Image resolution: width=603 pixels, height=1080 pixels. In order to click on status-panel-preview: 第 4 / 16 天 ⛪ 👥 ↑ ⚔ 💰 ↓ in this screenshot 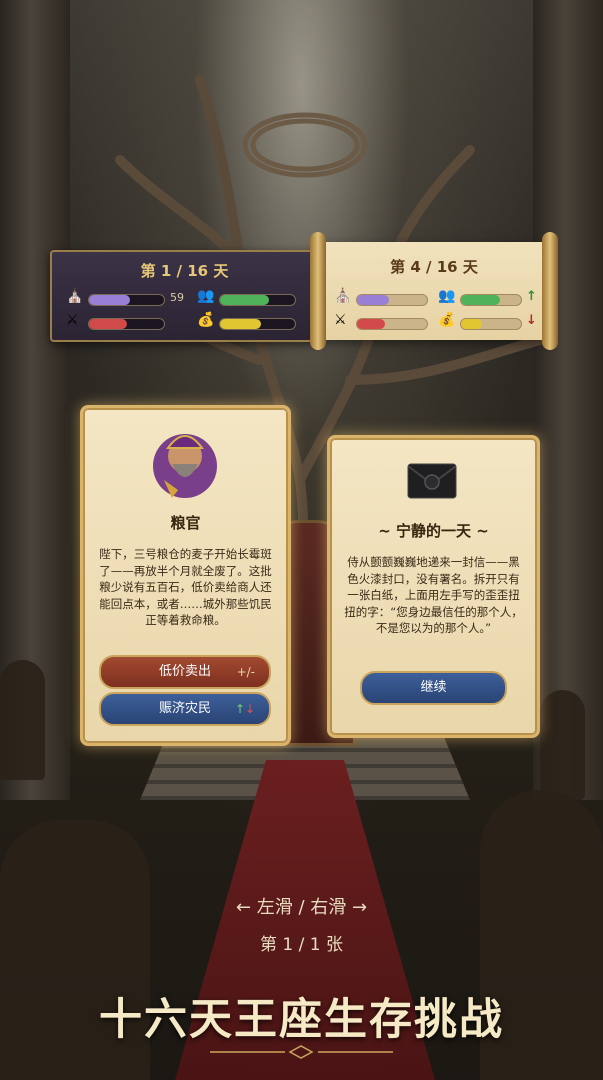, I will do `click(434, 291)`.